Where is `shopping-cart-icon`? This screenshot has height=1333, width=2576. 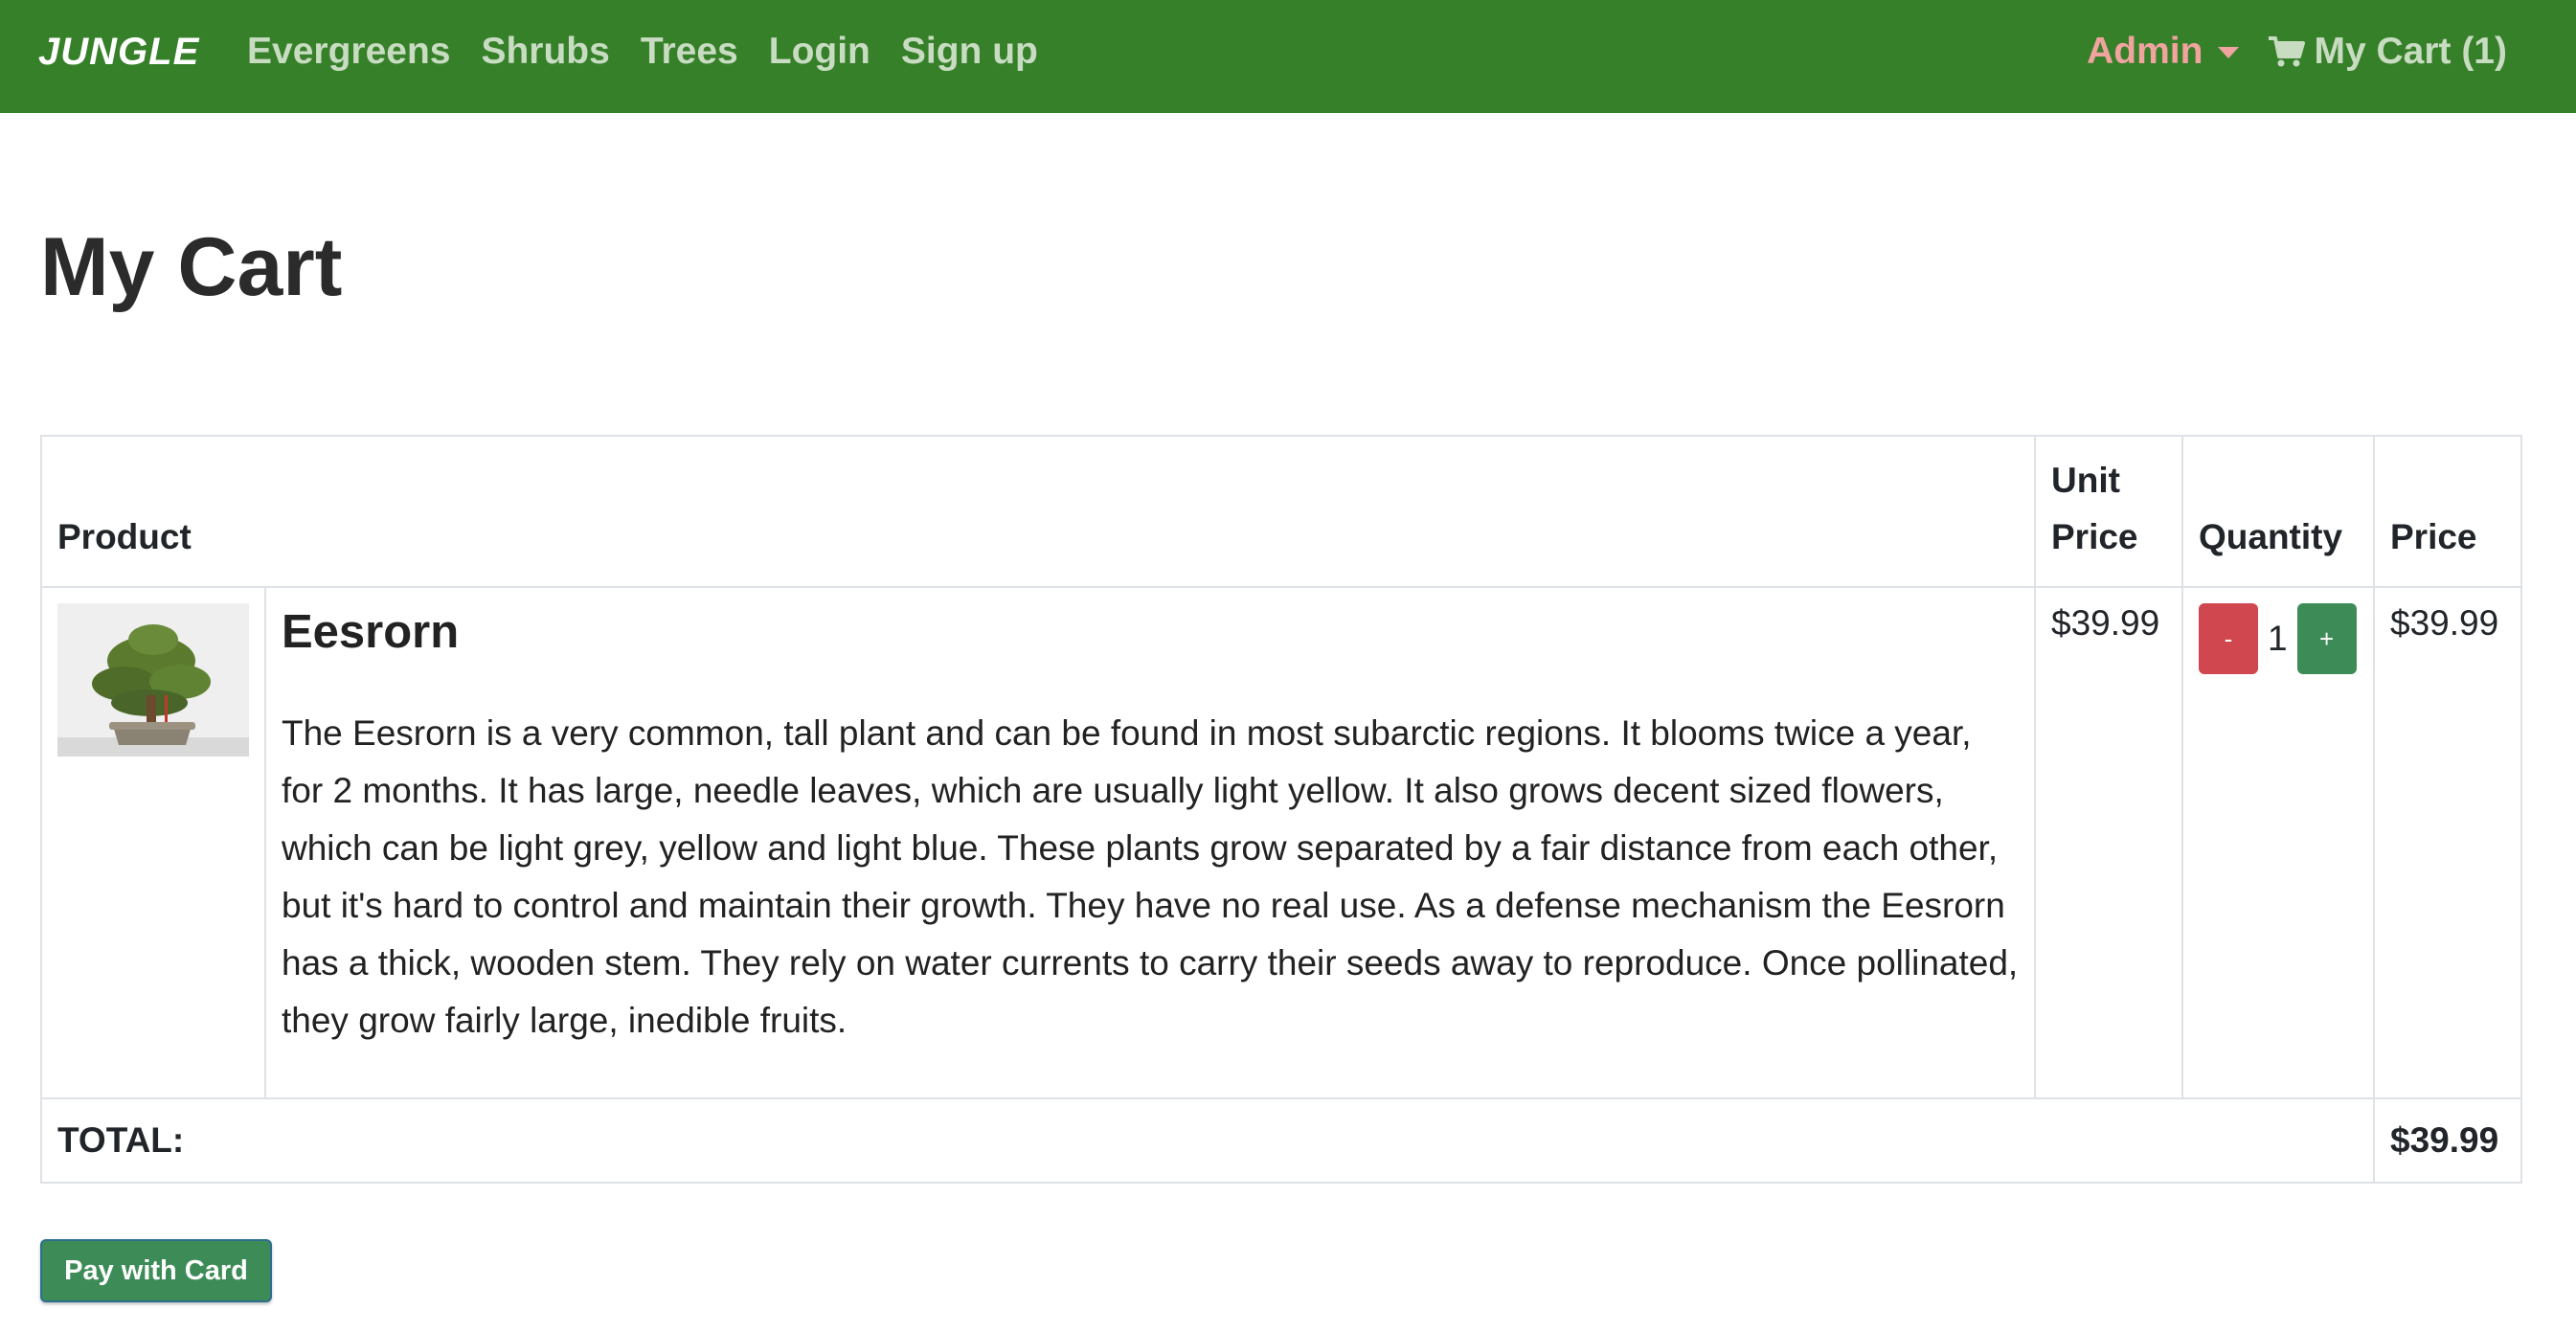 shopping-cart-icon is located at coordinates (2287, 51).